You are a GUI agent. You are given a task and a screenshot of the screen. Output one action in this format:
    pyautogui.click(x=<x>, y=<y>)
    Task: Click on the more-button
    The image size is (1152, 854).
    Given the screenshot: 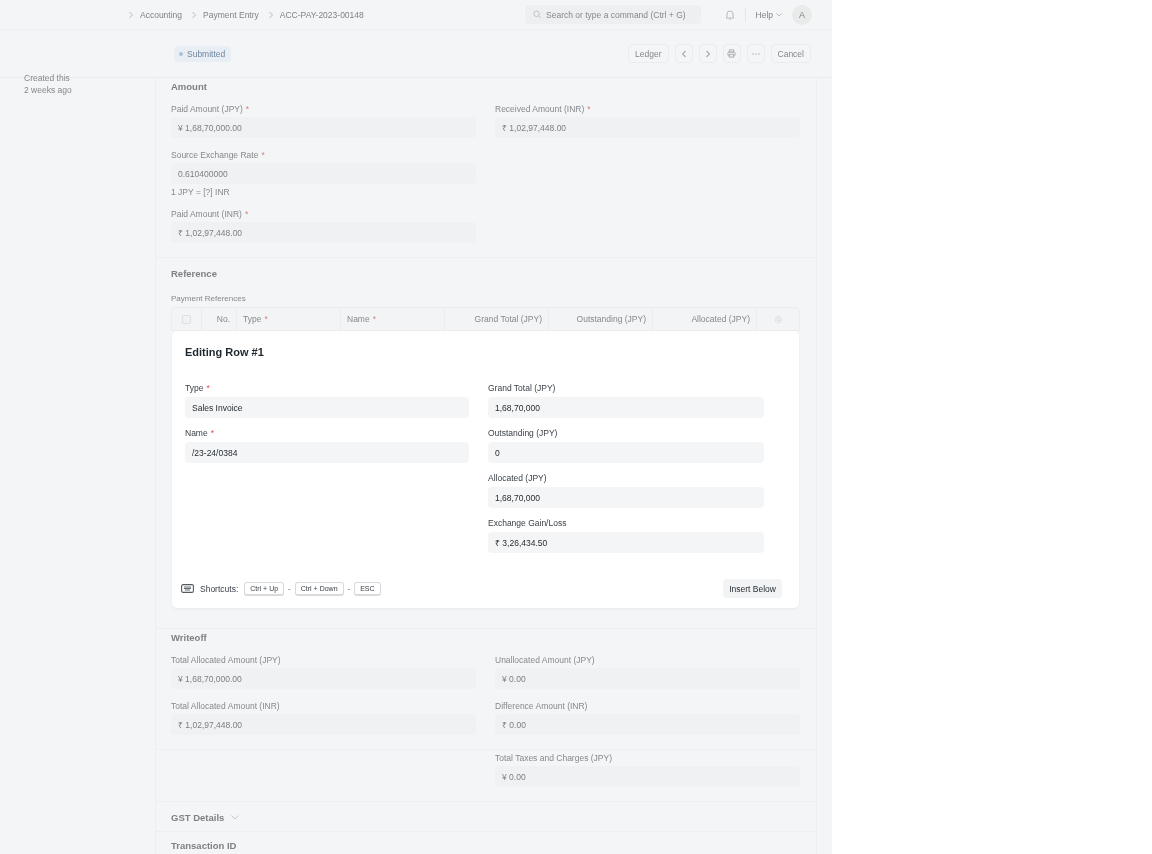 What is the action you would take?
    pyautogui.click(x=755, y=53)
    